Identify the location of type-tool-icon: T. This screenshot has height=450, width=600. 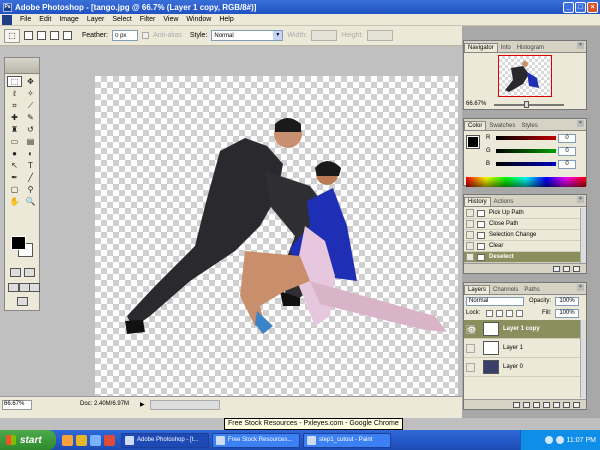
(30, 165).